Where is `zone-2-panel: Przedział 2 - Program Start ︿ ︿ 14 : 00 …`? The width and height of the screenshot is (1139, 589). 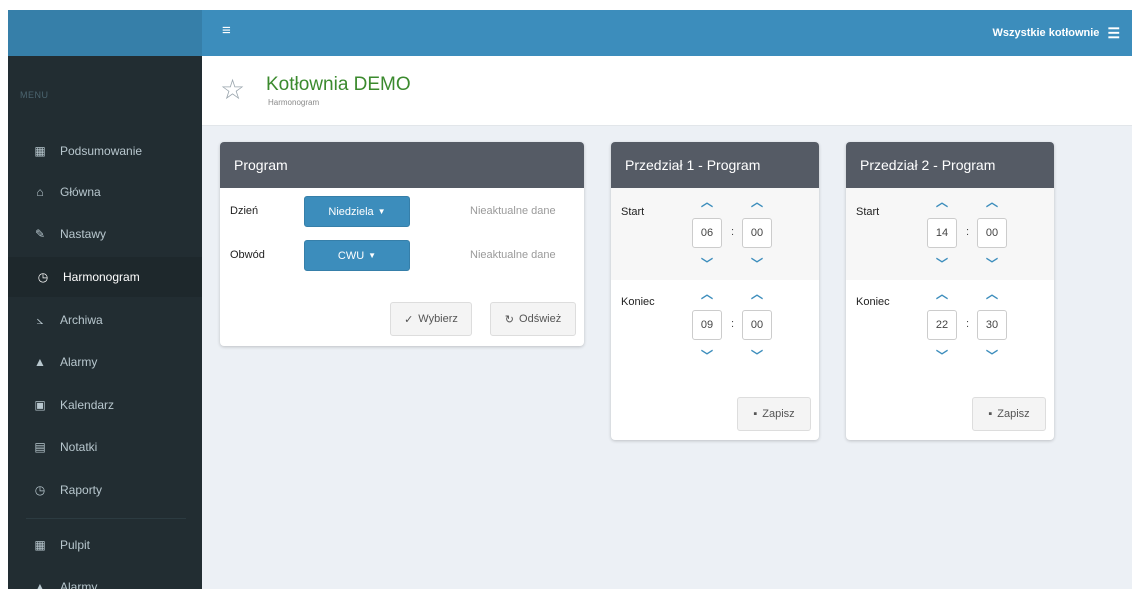 zone-2-panel: Przedział 2 - Program Start ︿ ︿ 14 : 00 … is located at coordinates (950, 291).